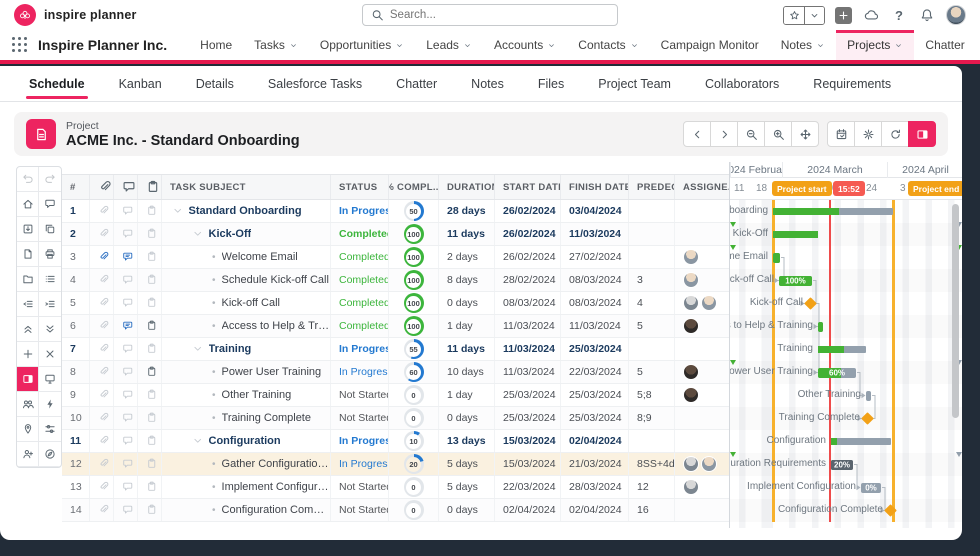 This screenshot has height=556, width=980. What do you see at coordinates (50, 329) in the screenshot?
I see `expand-all-button` at bounding box center [50, 329].